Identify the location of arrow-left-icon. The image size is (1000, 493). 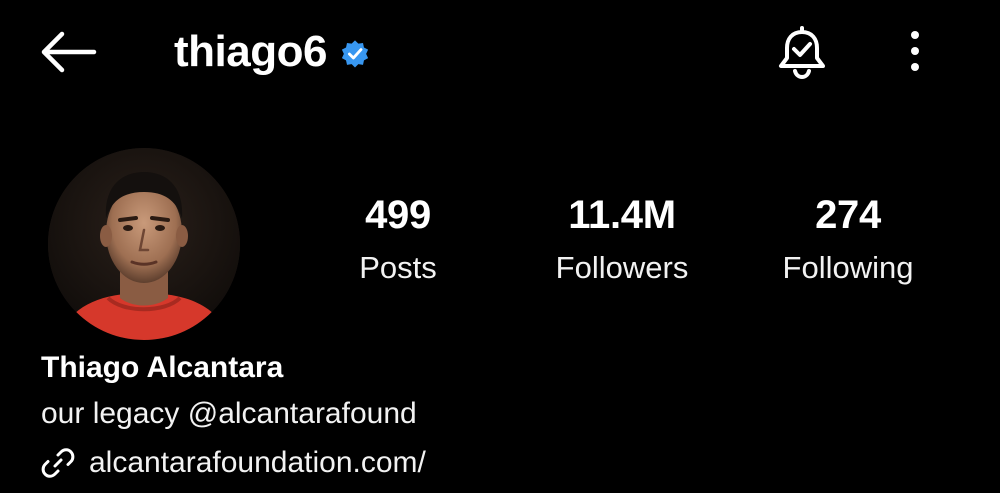
(69, 52).